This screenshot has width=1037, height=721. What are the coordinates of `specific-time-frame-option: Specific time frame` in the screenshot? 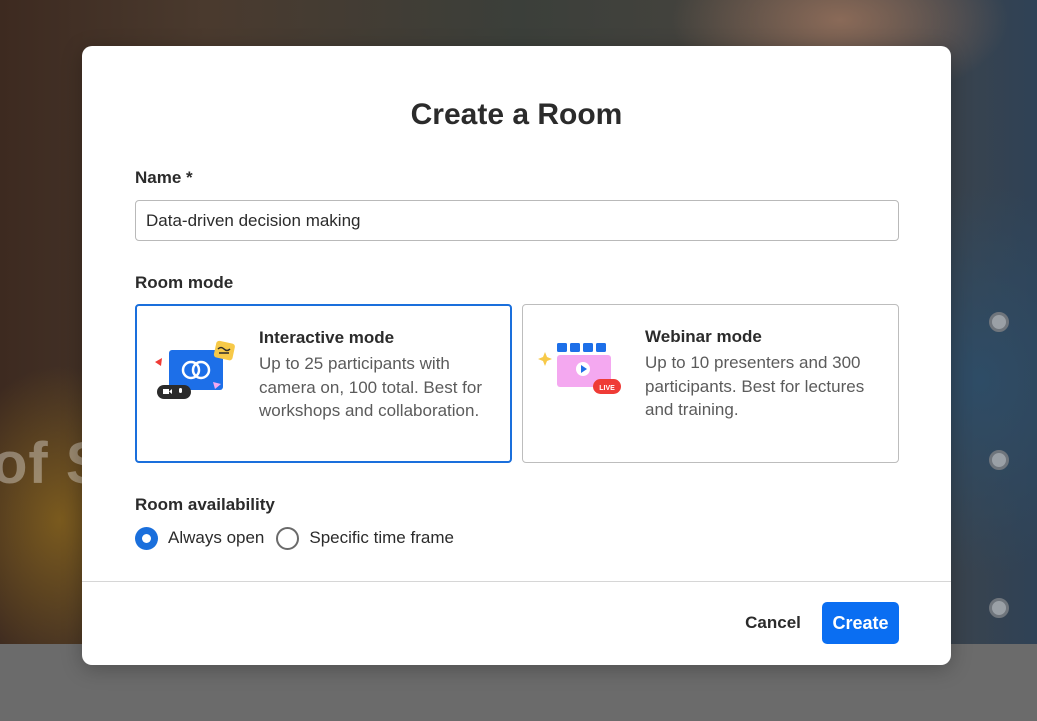 It's located at (365, 538).